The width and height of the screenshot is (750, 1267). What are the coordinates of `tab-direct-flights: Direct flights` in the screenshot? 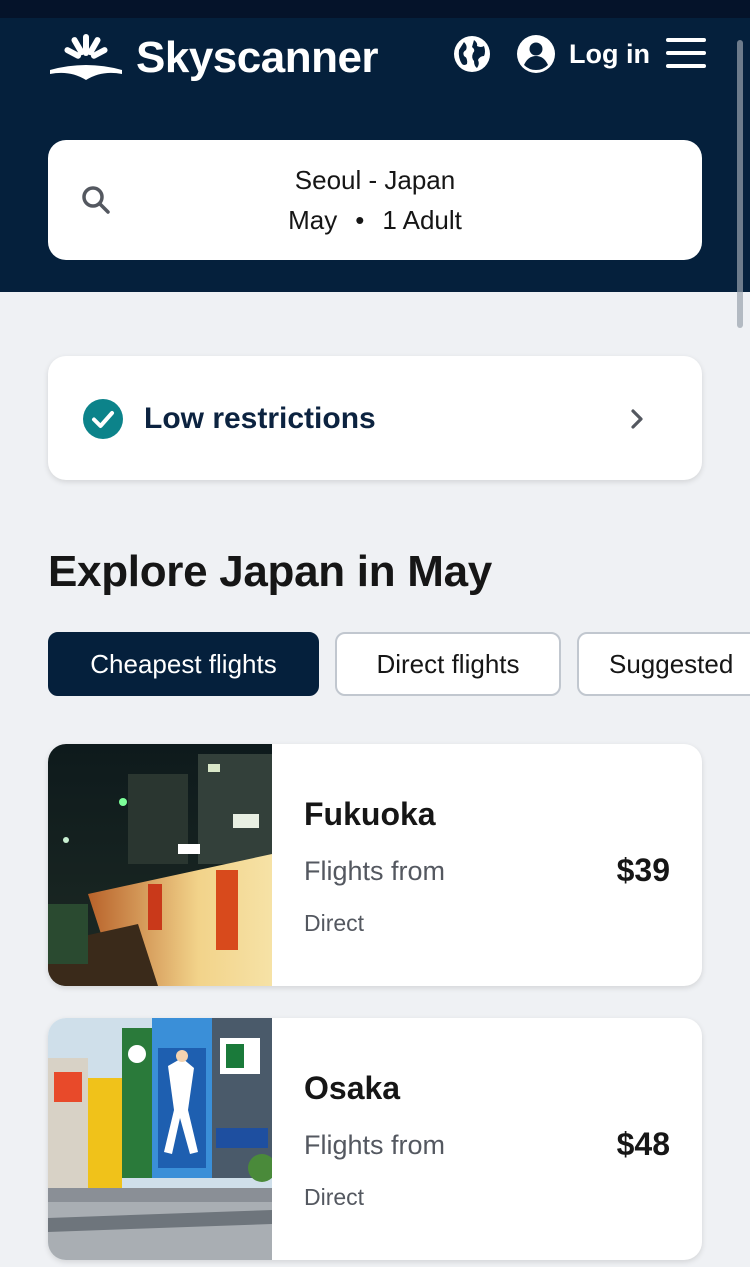 It's located at (448, 664).